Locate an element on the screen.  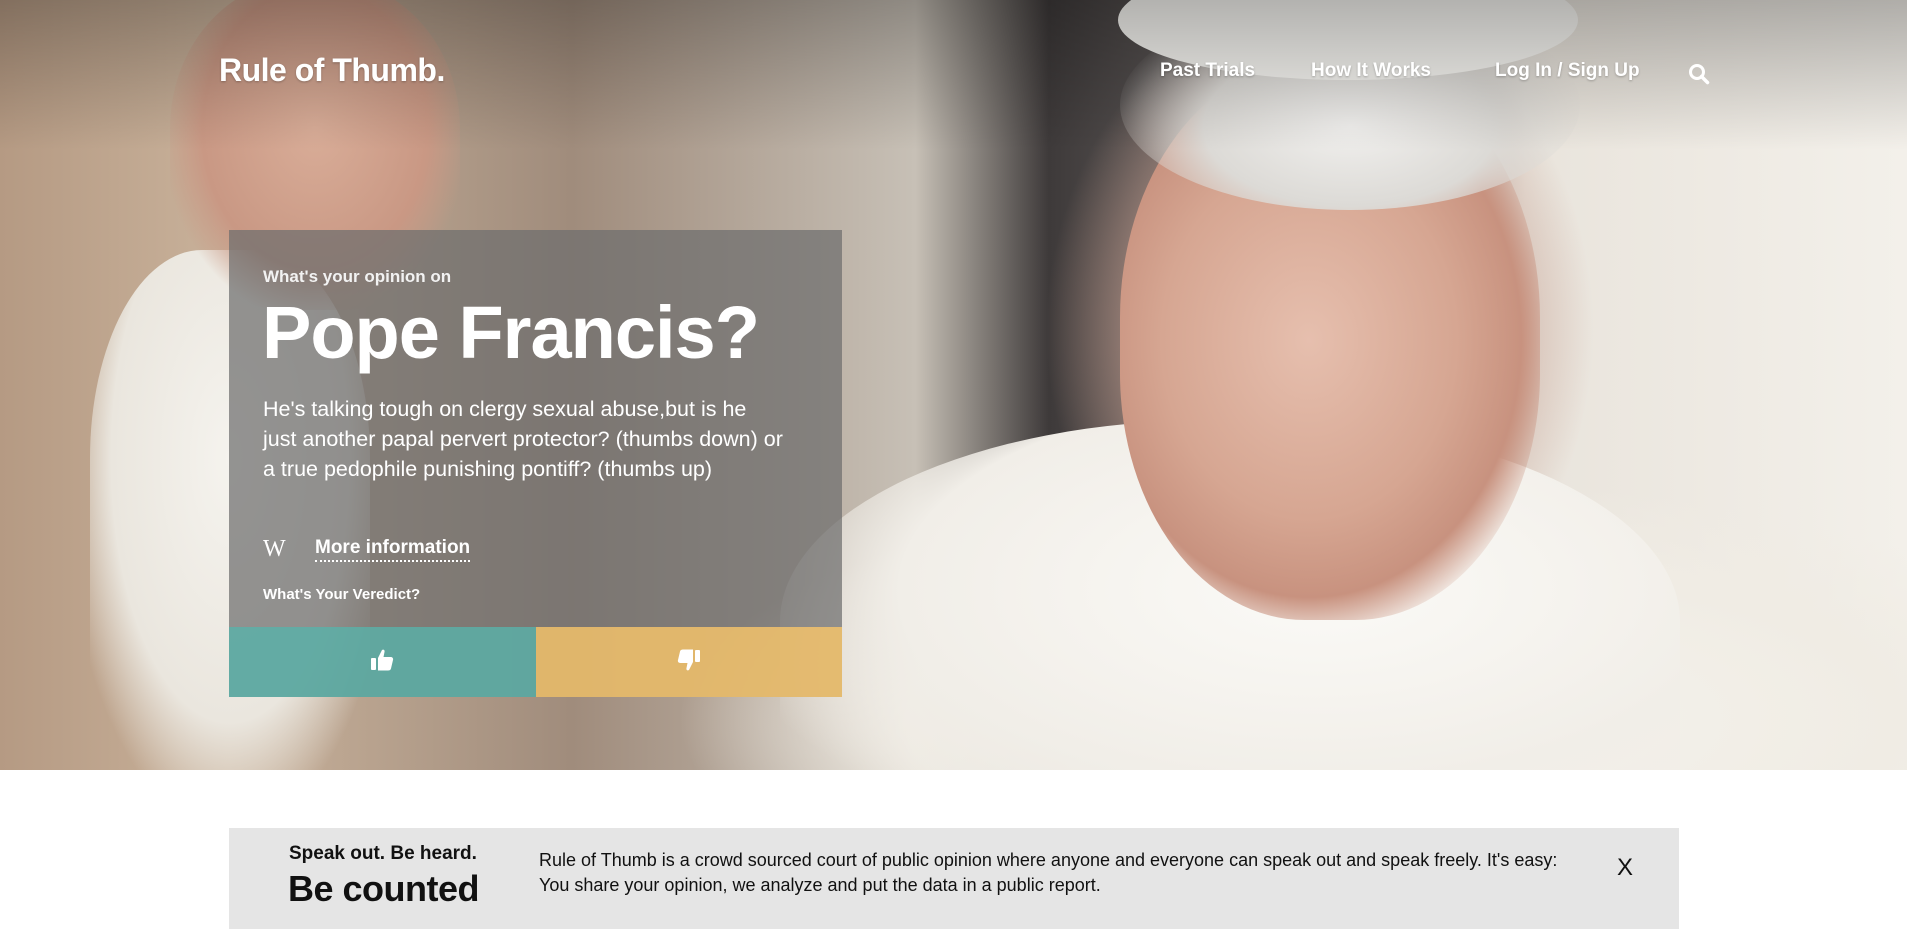
vote-buttons is located at coordinates (535, 662).